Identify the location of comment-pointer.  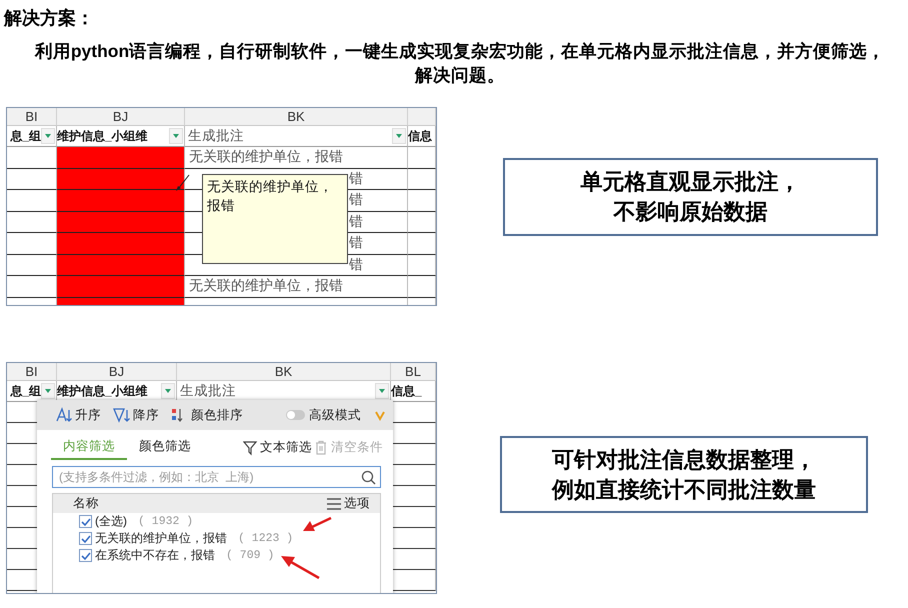
(183, 182).